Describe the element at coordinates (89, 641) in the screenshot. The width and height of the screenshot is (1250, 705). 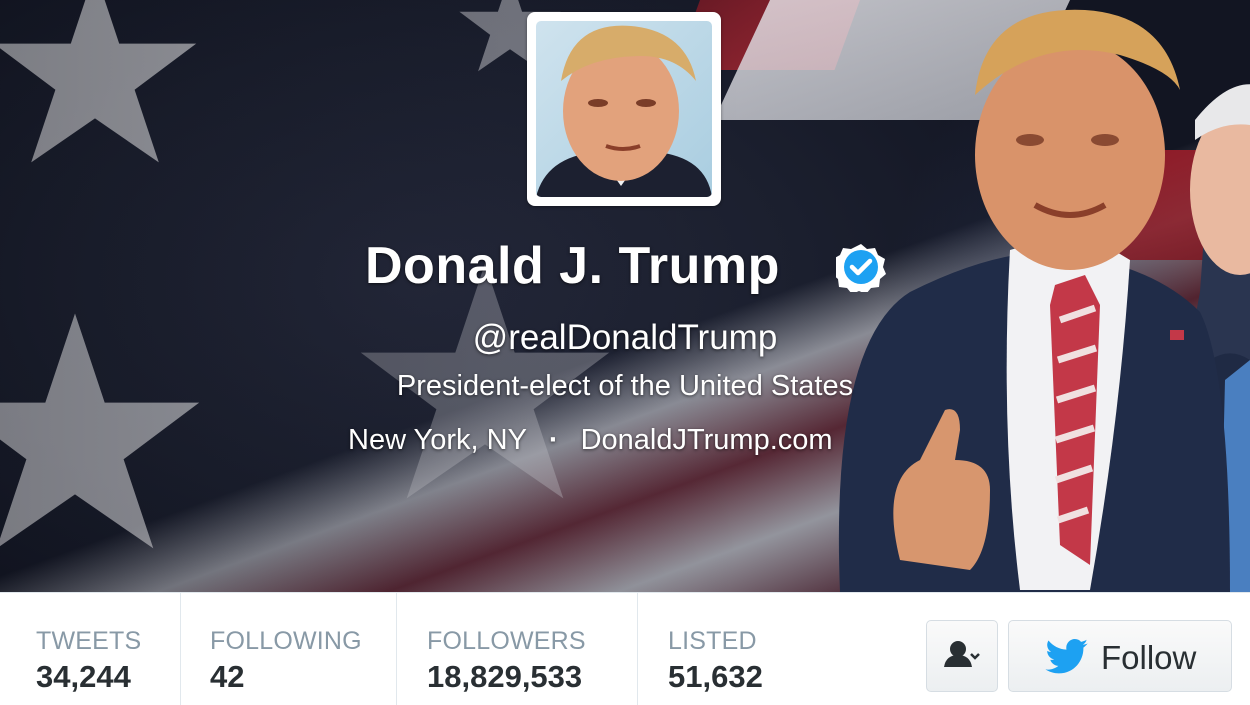
I see `stat-label: TWEETS` at that location.